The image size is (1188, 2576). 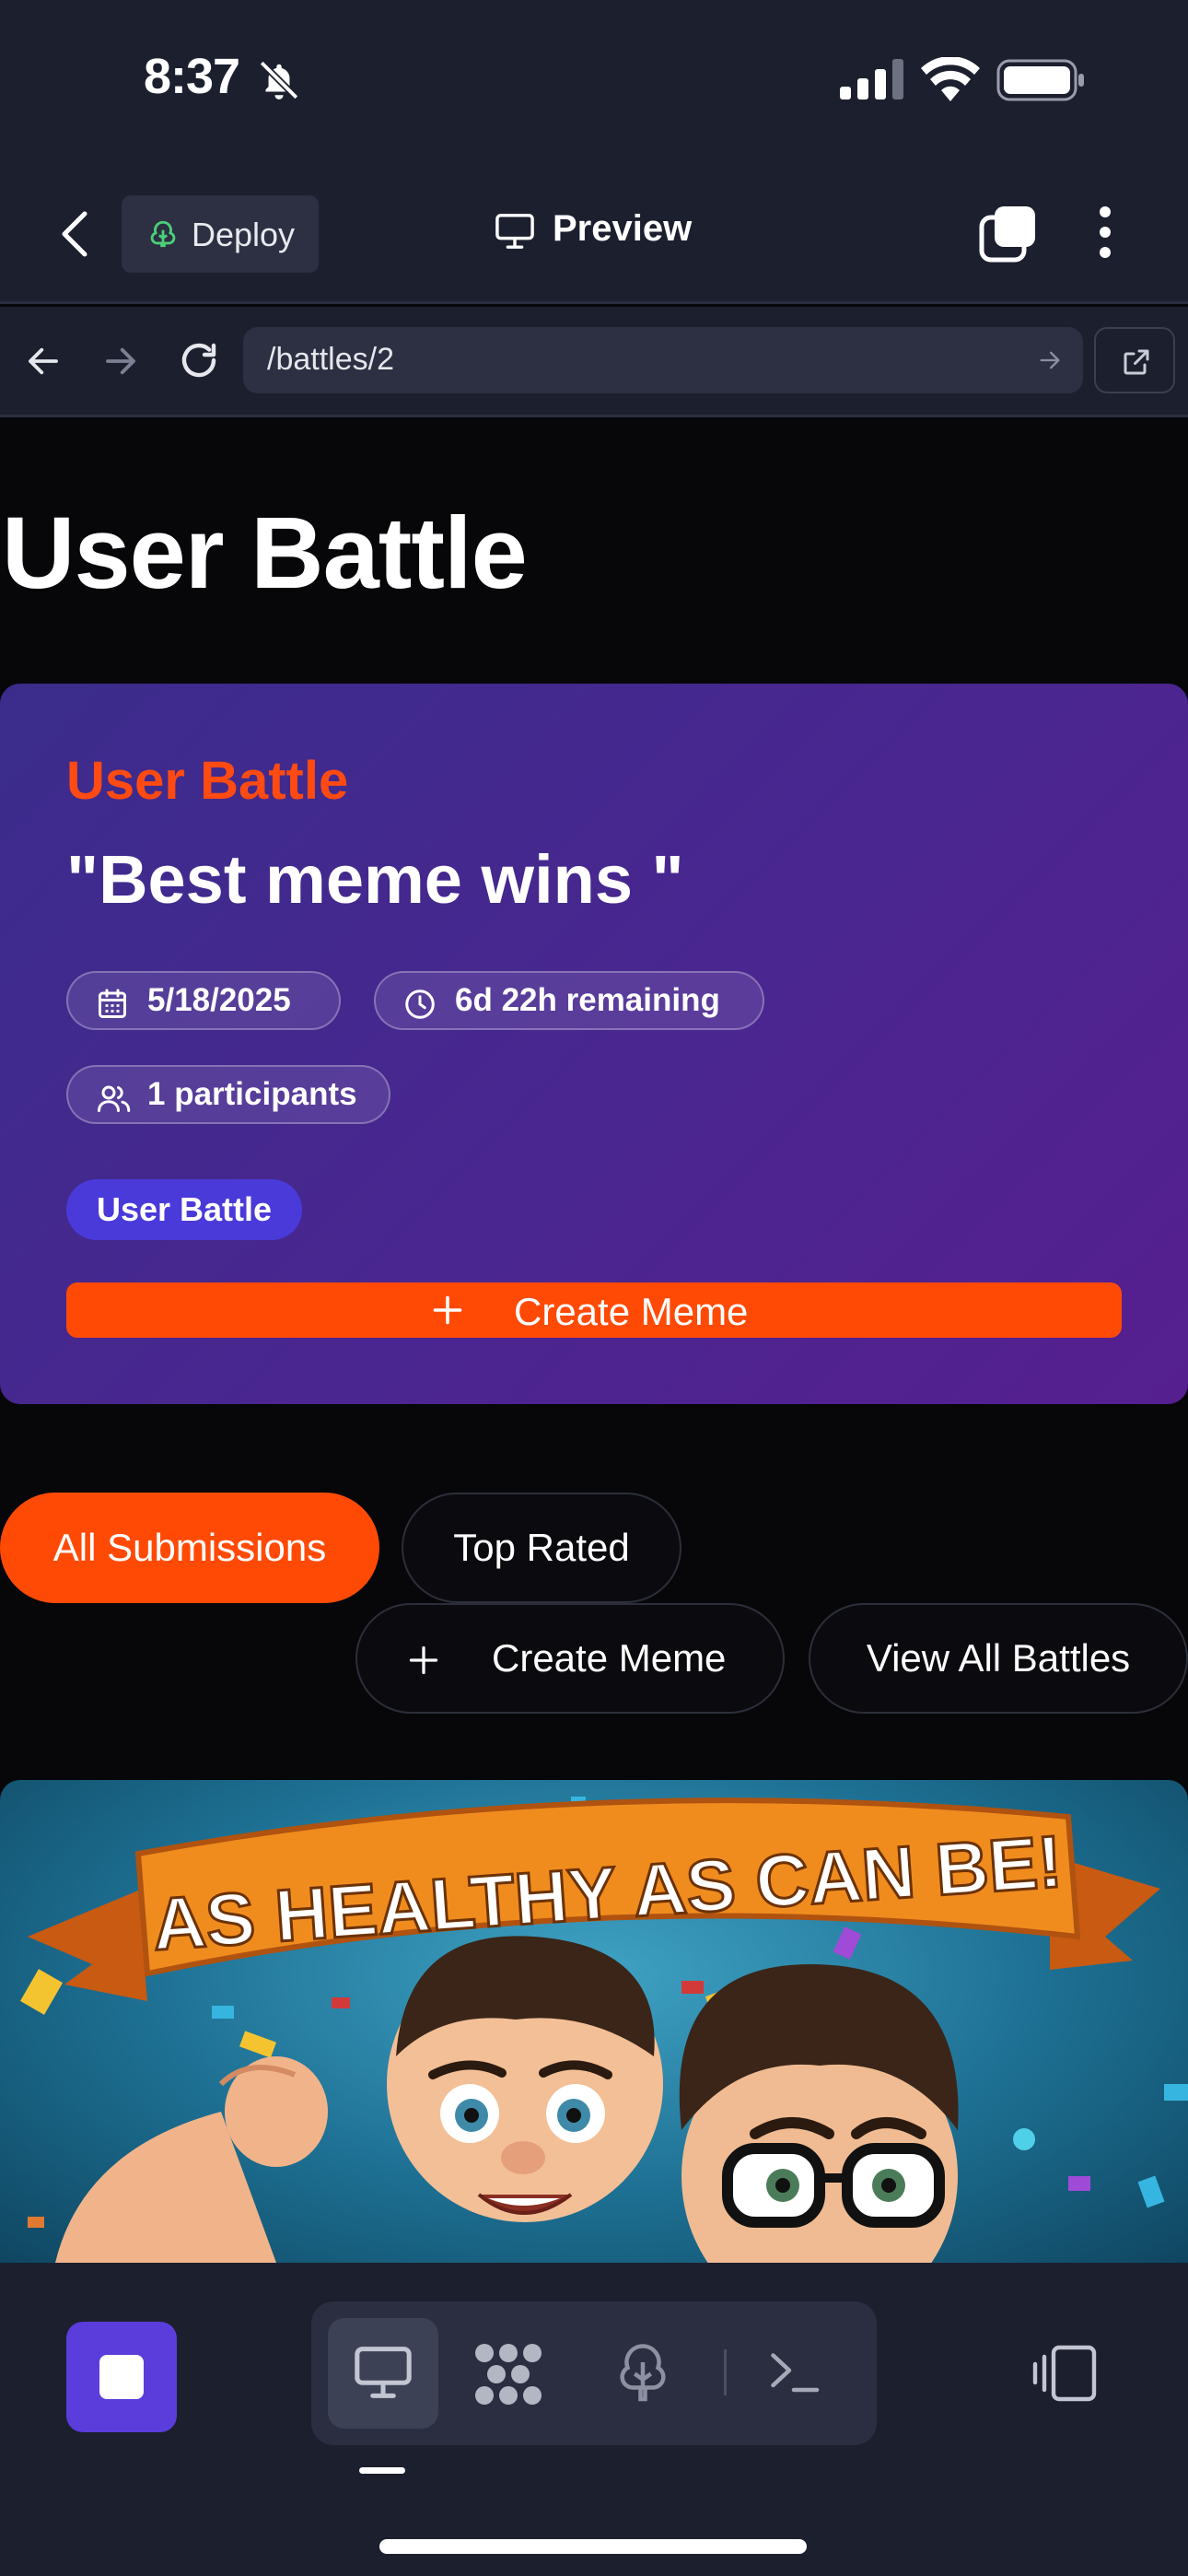 I want to click on bottom-toolbar, so click(x=594, y=2419).